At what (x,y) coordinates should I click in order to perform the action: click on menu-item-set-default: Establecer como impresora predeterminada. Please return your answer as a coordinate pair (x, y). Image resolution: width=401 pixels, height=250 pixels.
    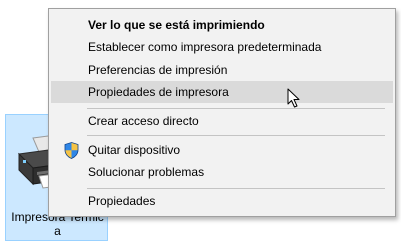
    Looking at the image, I should click on (222, 47).